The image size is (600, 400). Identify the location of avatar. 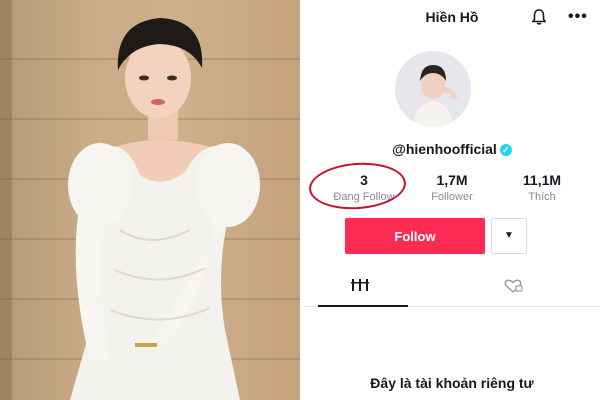
(433, 89).